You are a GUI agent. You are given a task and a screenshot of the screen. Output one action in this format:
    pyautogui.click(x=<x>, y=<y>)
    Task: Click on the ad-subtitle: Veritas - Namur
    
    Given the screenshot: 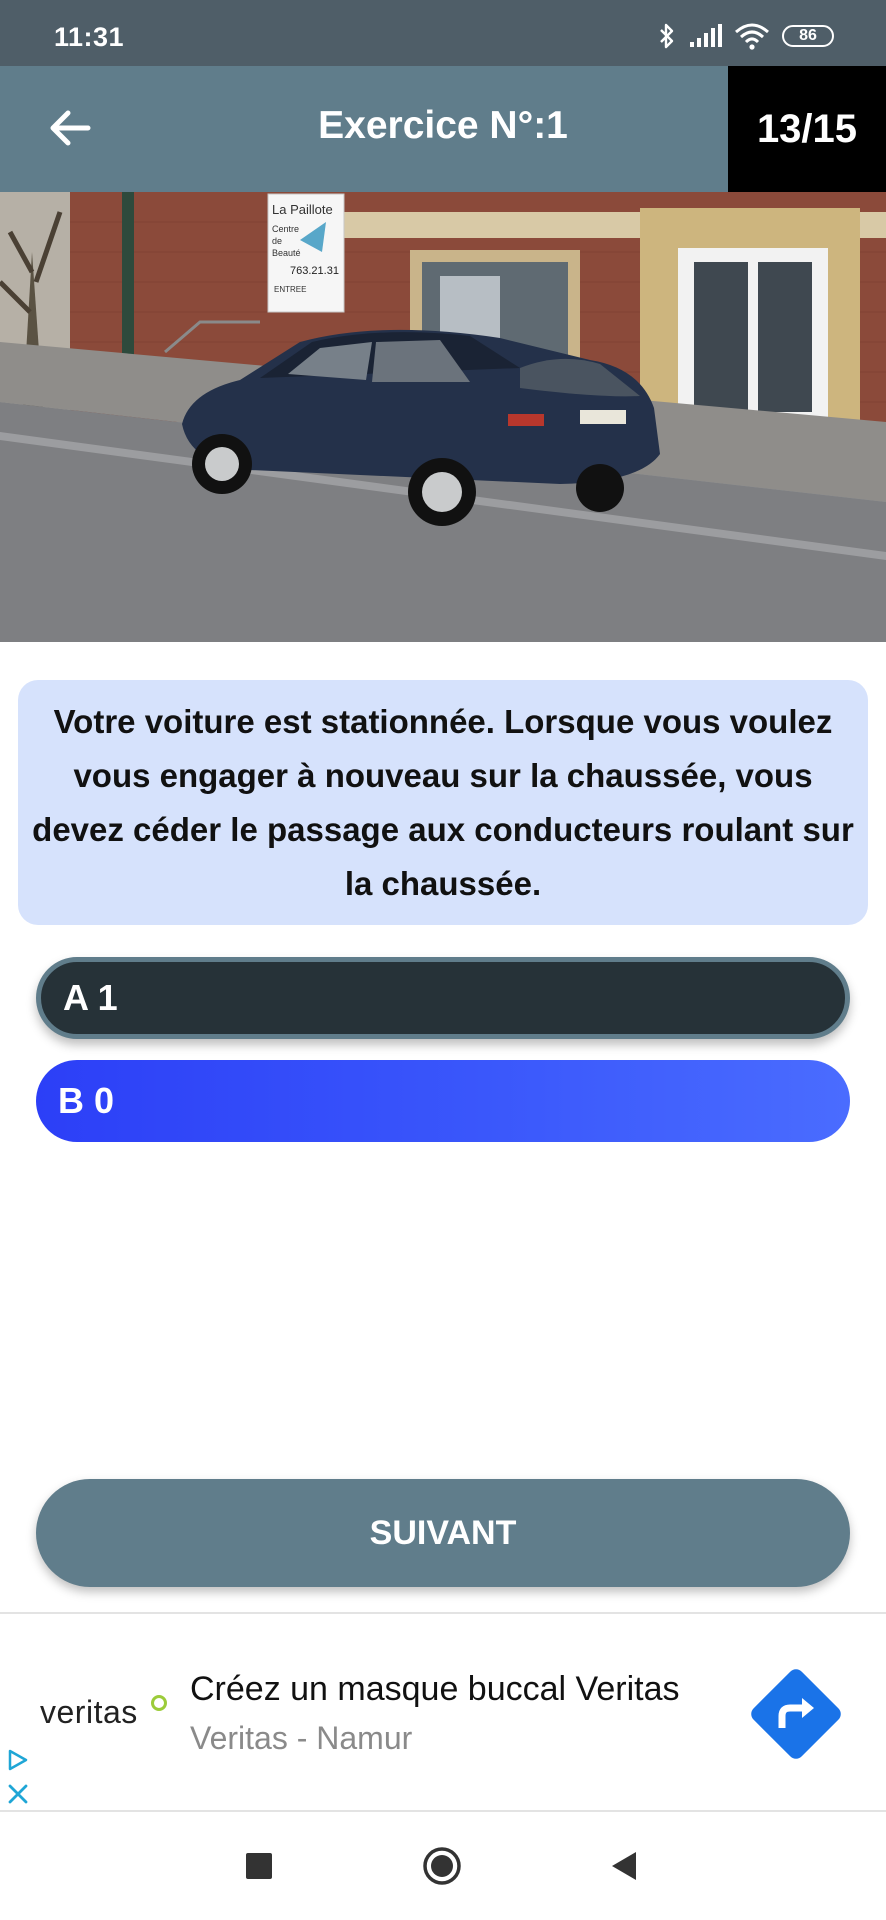 What is the action you would take?
    pyautogui.click(x=301, y=1738)
    